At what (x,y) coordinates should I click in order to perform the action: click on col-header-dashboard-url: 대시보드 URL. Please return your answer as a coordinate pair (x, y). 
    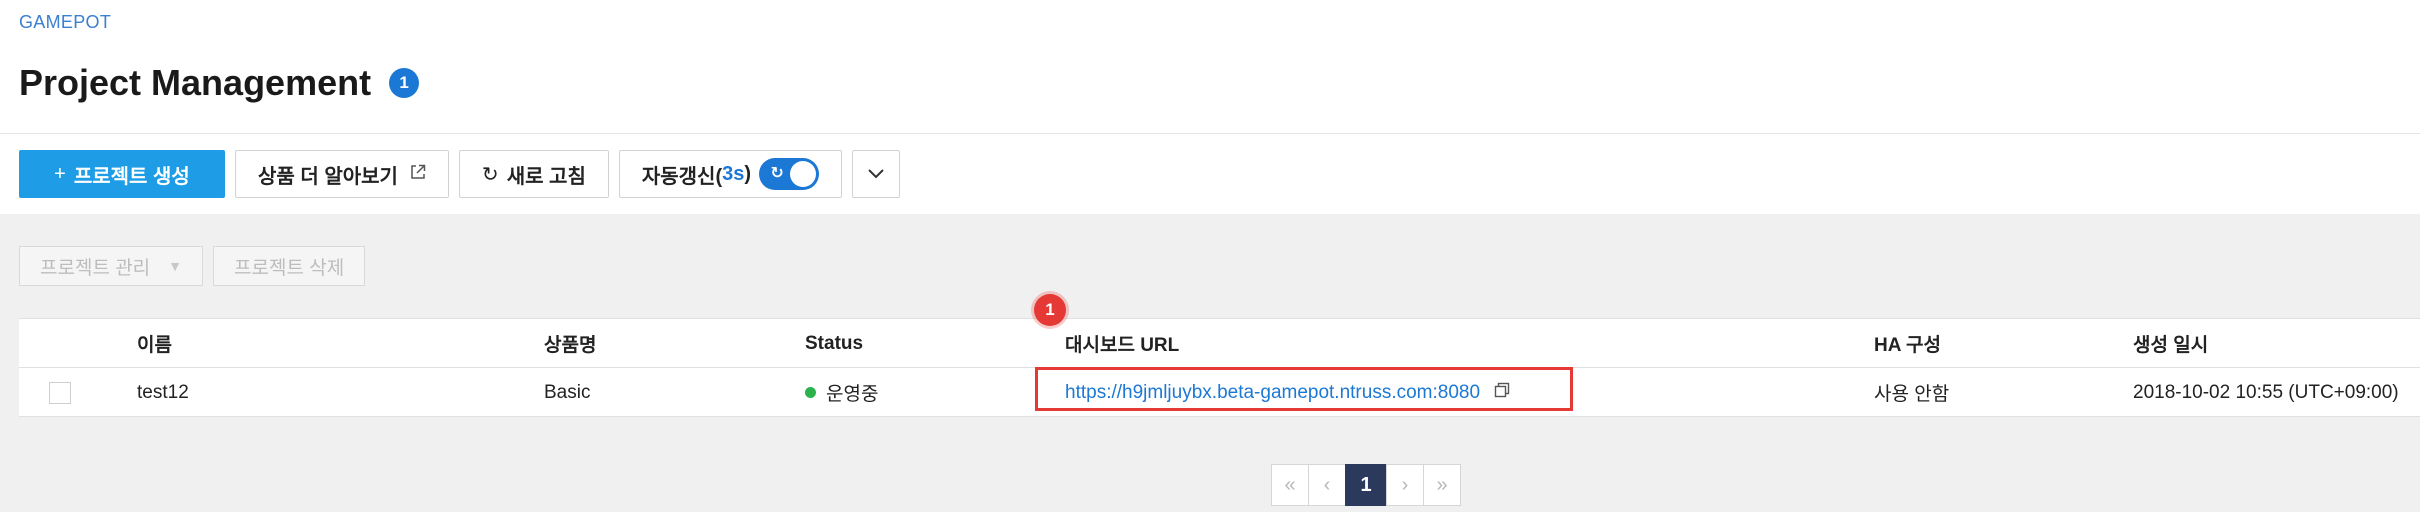
    Looking at the image, I should click on (1122, 343).